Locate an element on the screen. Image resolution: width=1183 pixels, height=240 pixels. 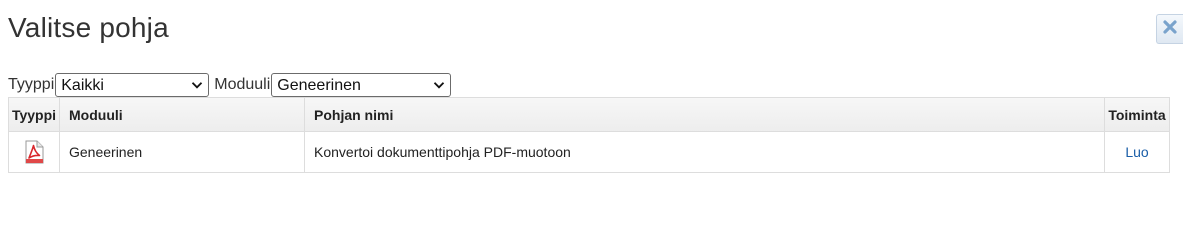
column-header-module: Moduuli is located at coordinates (182, 114).